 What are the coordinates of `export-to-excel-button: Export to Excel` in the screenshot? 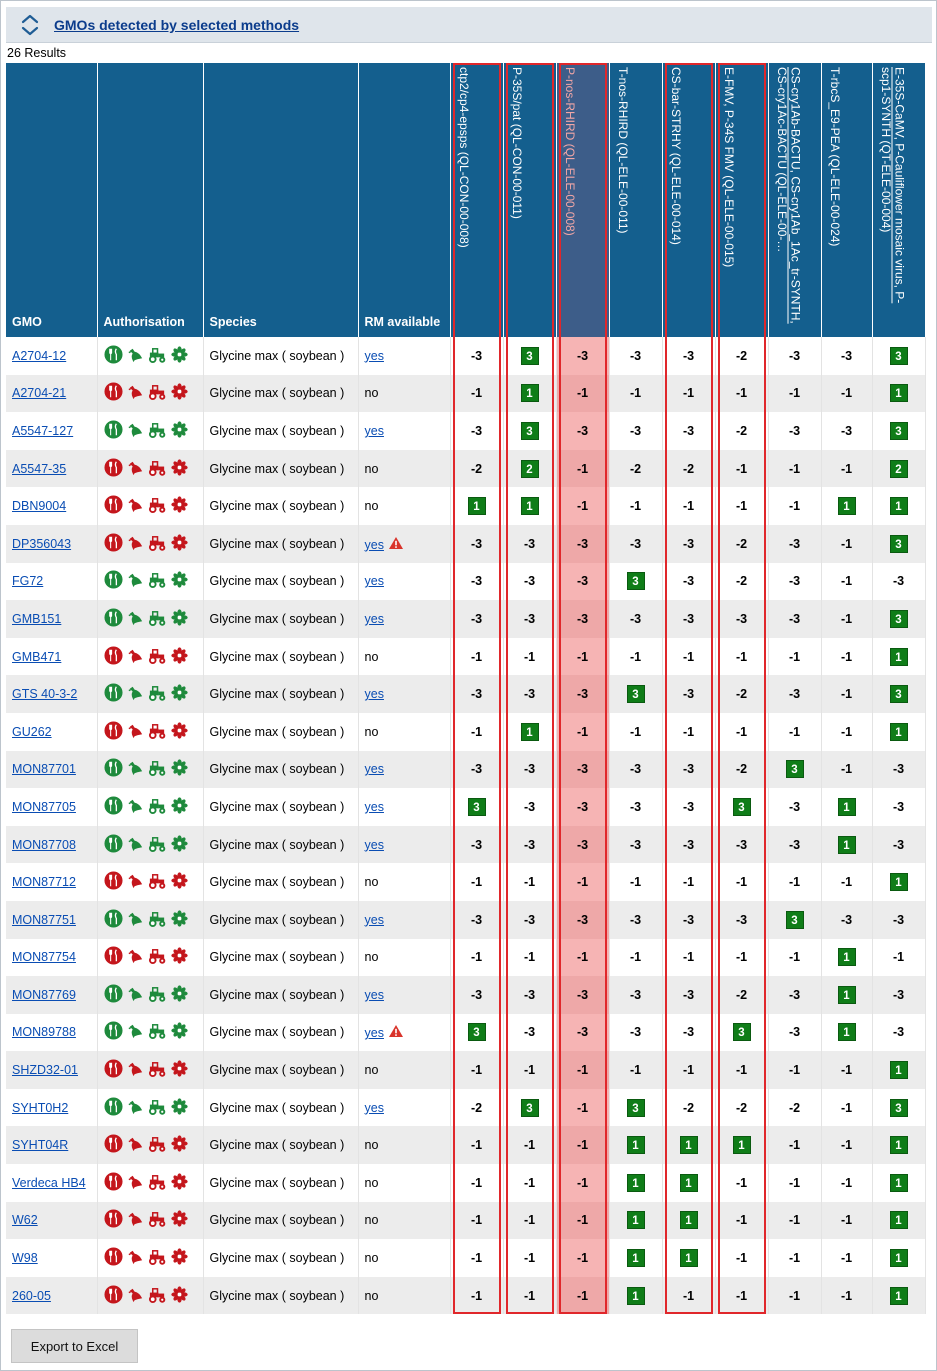 It's located at (74, 1346).